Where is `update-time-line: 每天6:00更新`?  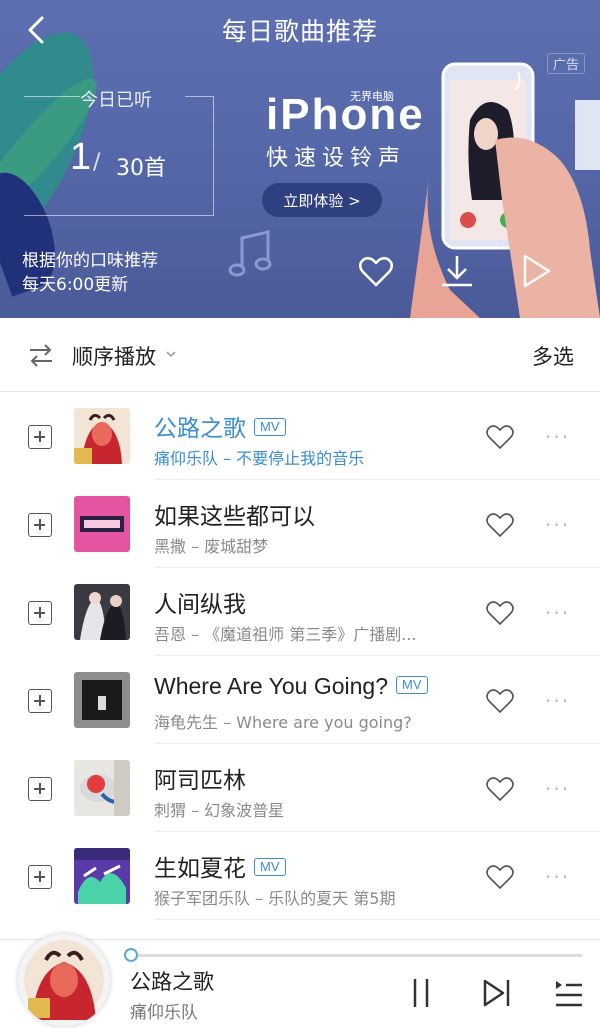
update-time-line: 每天6:00更新 is located at coordinates (75, 285).